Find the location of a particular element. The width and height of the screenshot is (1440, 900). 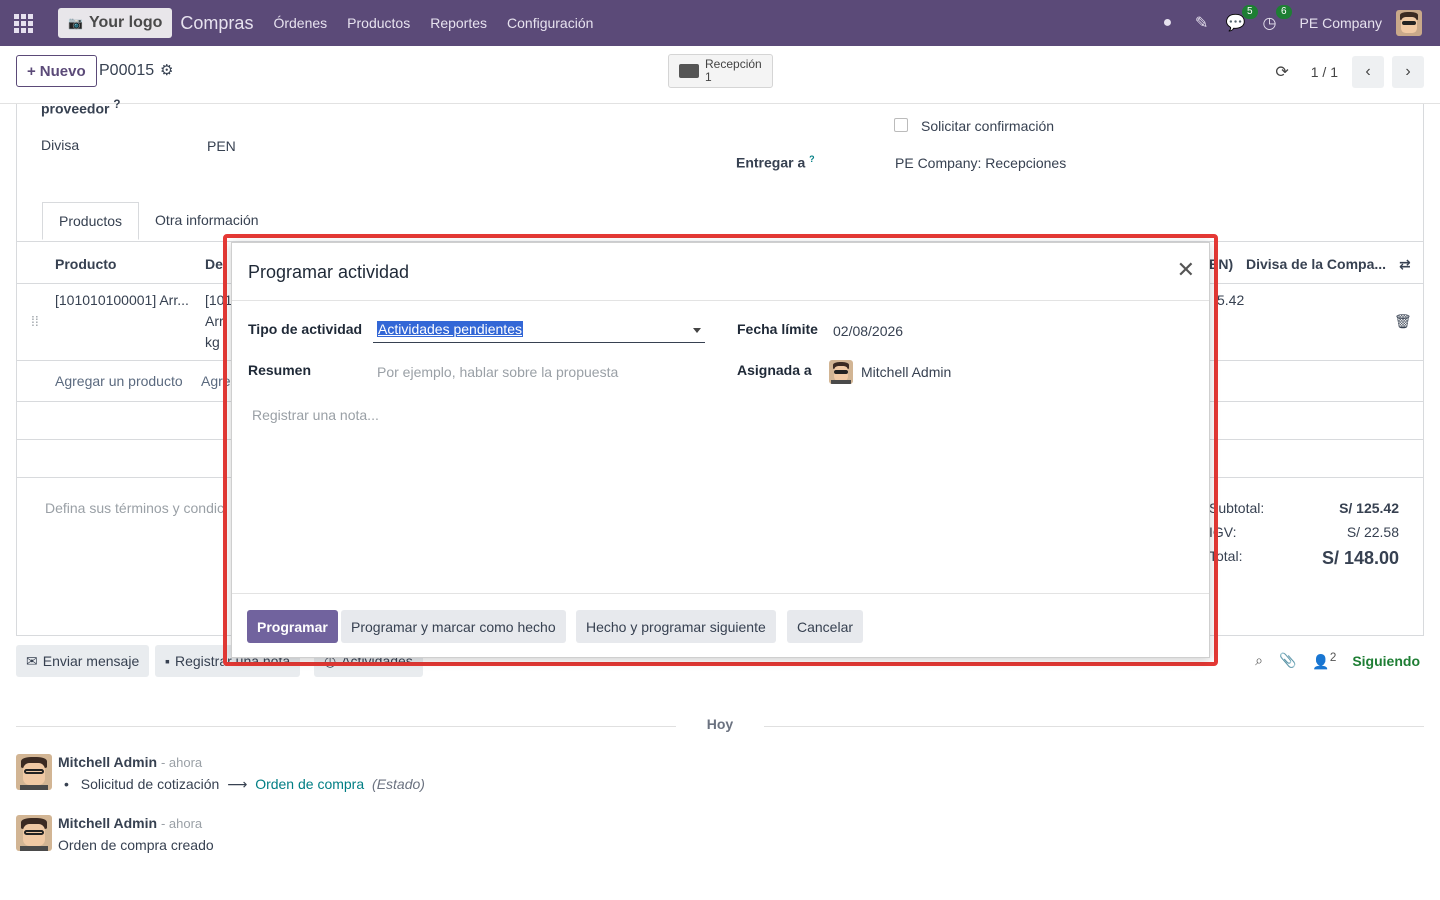

add-product-link: Agregar un producto is located at coordinates (119, 381).